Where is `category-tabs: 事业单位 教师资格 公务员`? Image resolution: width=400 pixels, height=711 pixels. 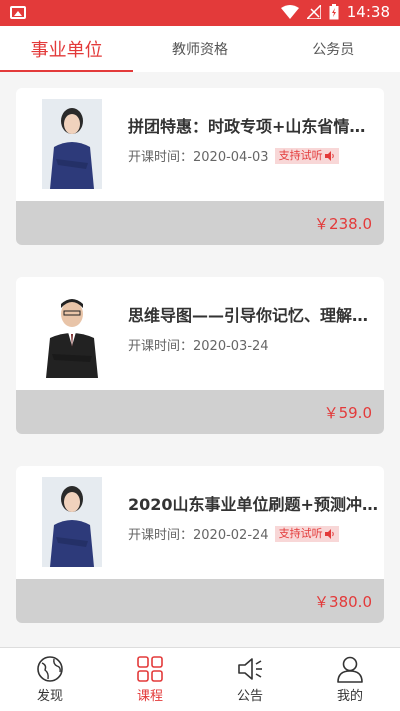
category-tabs: 事业单位 教师资格 公务员 is located at coordinates (200, 49).